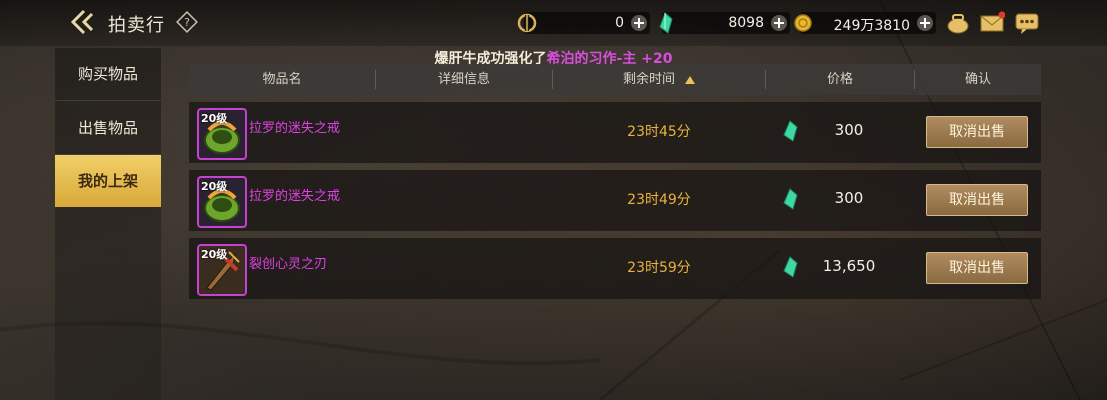  I want to click on table-row: 20级 拉罗的迷失之戒 23时49分 300 取消出售, so click(615, 200).